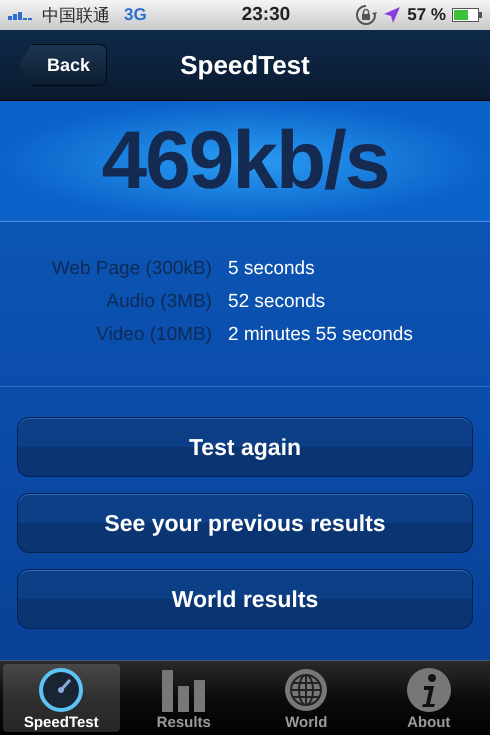 The image size is (490, 735). Describe the element at coordinates (426, 15) in the screenshot. I see `battery-percentage: 57 %` at that location.